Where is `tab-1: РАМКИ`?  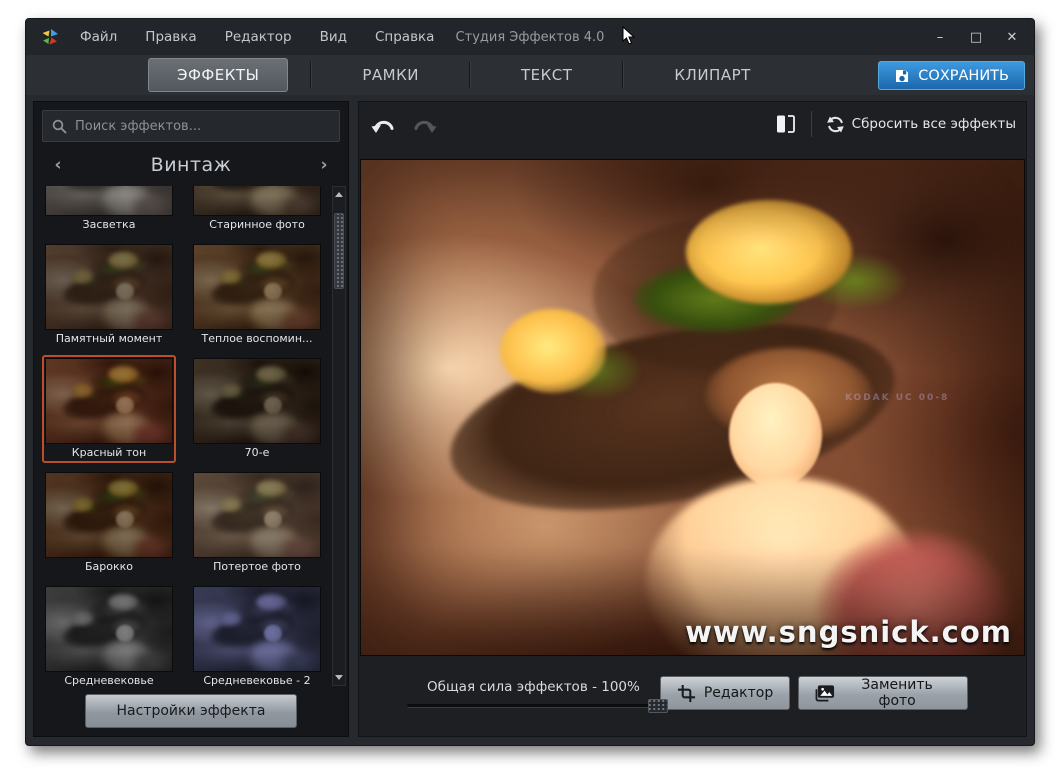
tab-1: РАМКИ is located at coordinates (390, 75).